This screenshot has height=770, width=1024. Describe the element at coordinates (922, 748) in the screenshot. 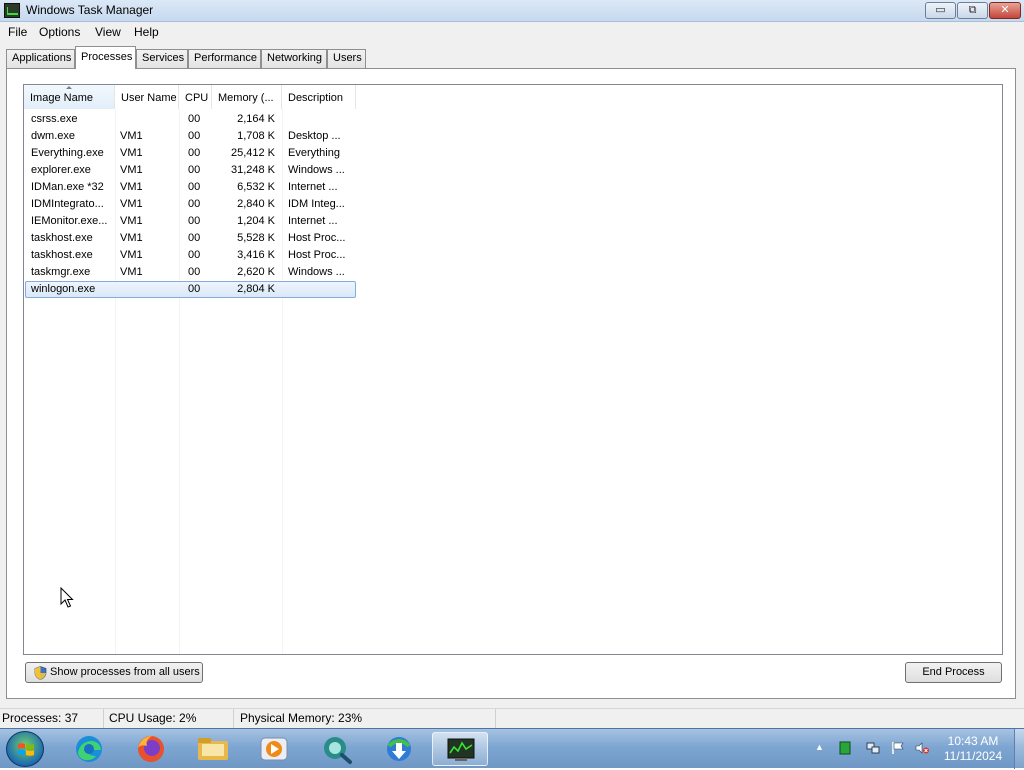

I see `volume-muted-icon` at that location.